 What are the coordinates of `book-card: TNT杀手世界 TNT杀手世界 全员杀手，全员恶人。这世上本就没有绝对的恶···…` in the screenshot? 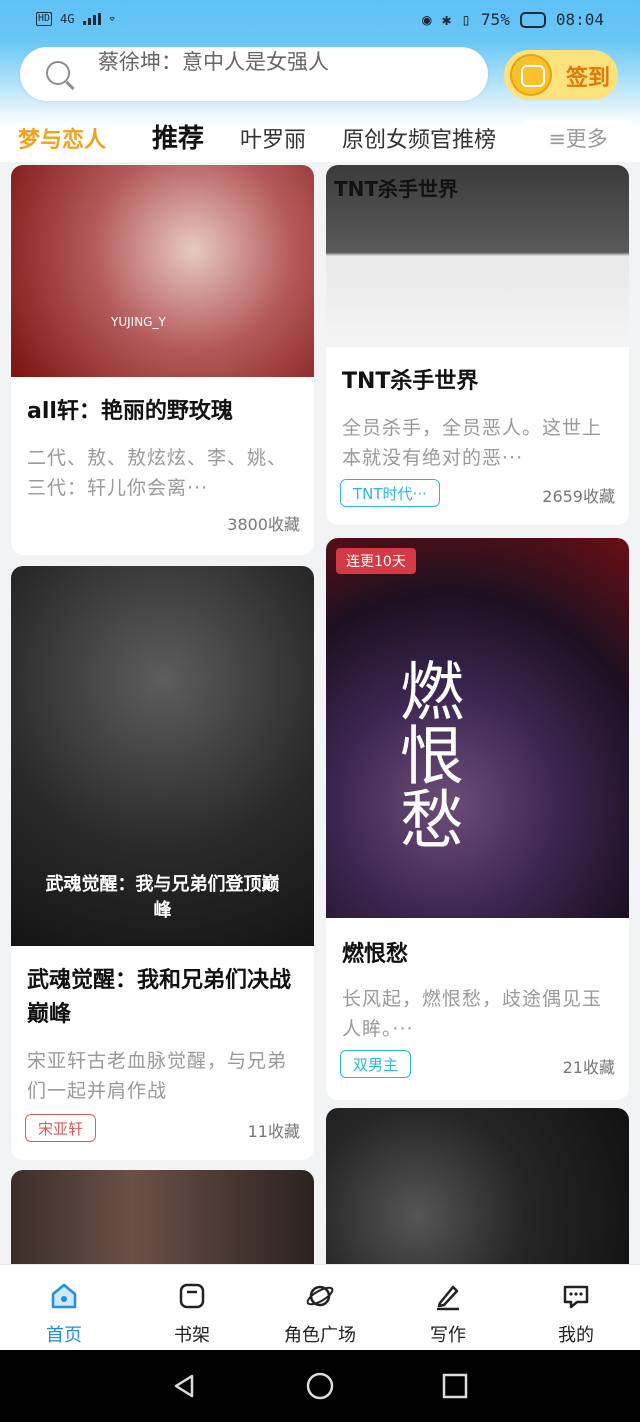 It's located at (477, 345).